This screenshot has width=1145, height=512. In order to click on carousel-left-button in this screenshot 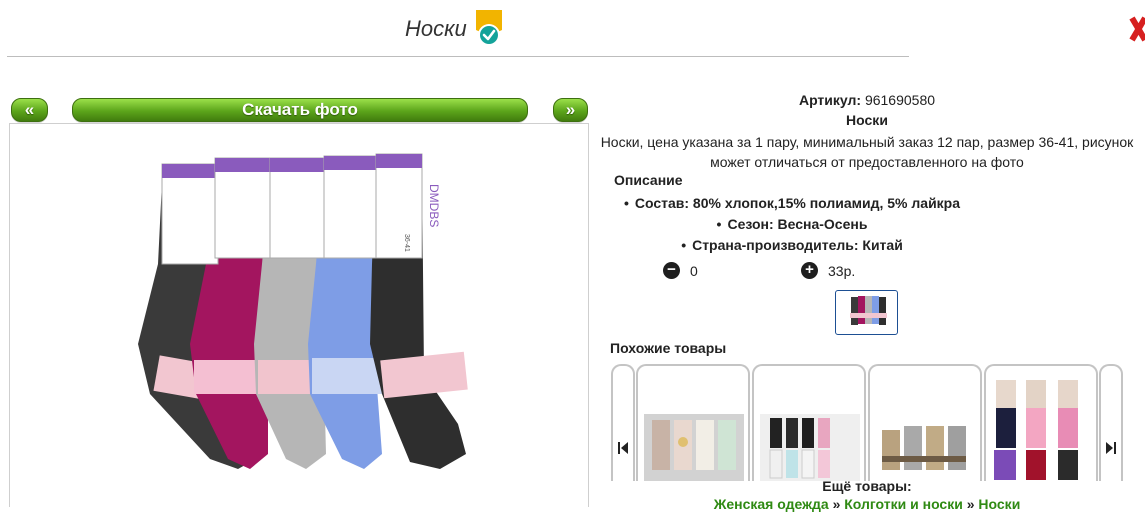, I will do `click(623, 422)`.